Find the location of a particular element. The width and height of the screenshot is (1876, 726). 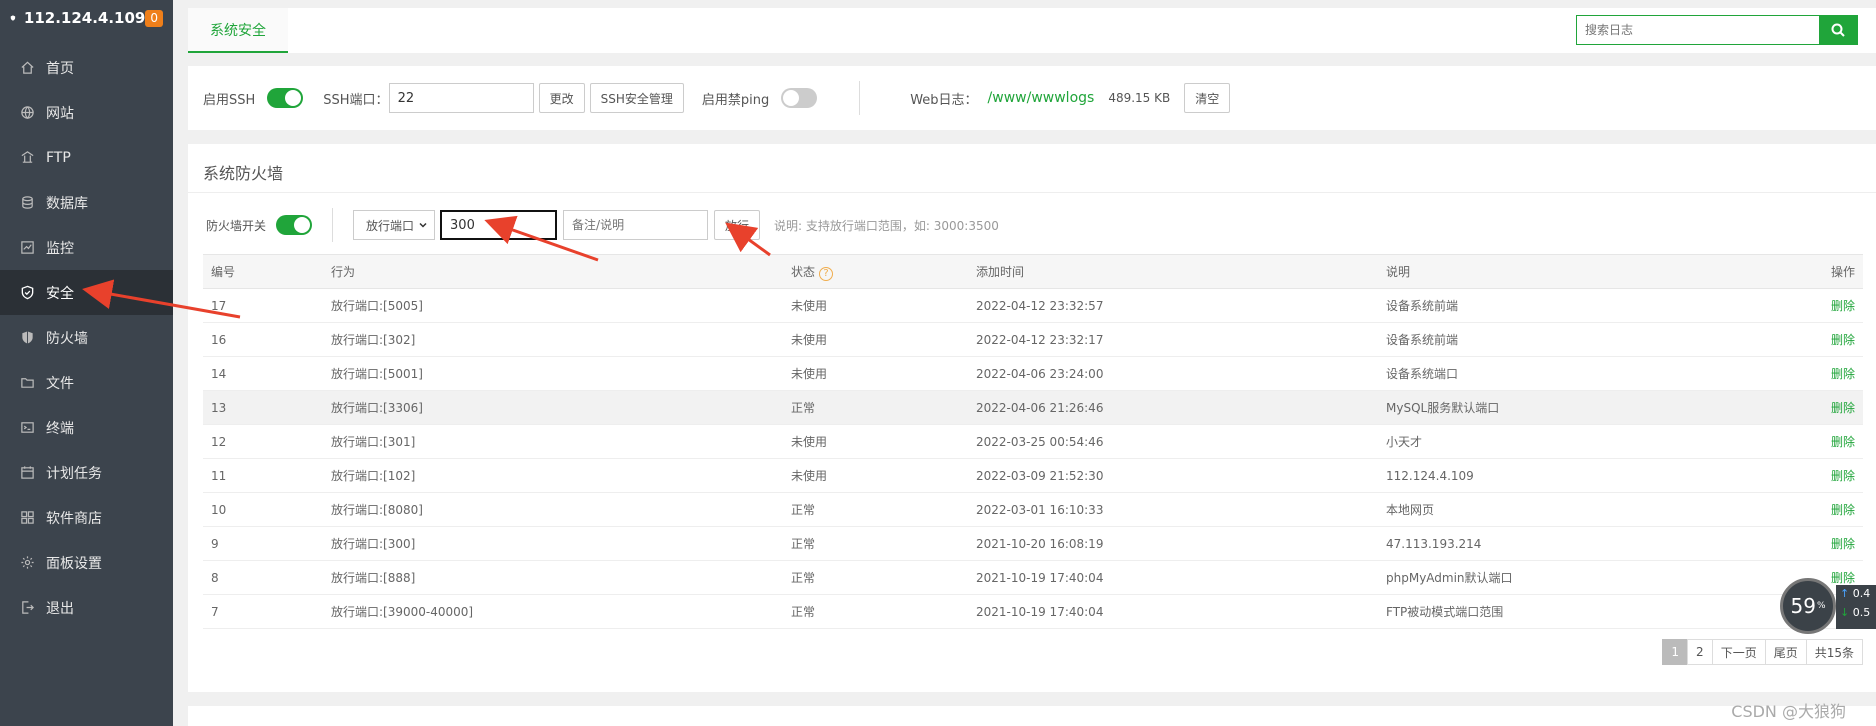

cell-note: 47.113.193.214 is located at coordinates (1568, 543).